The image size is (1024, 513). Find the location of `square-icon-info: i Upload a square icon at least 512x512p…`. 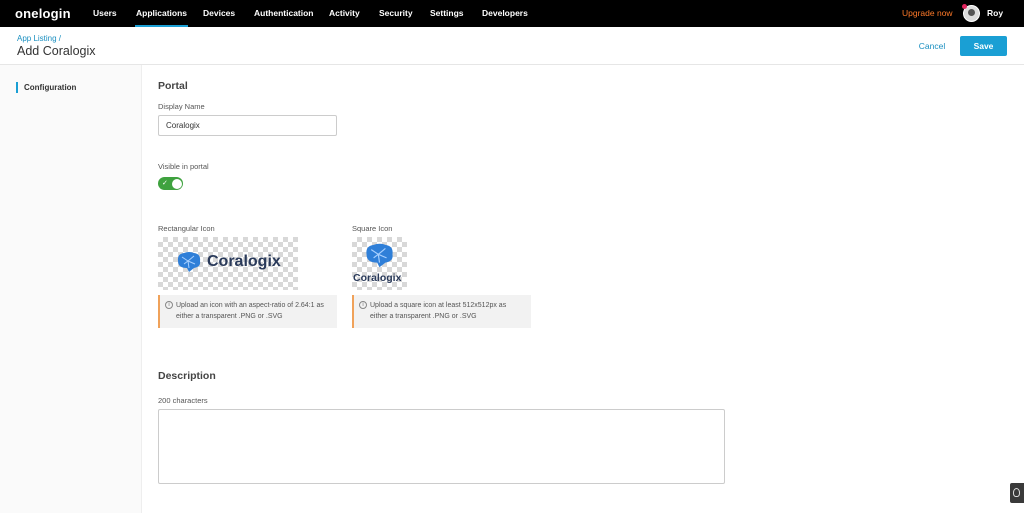

square-icon-info: i Upload a square icon at least 512x512p… is located at coordinates (441, 311).